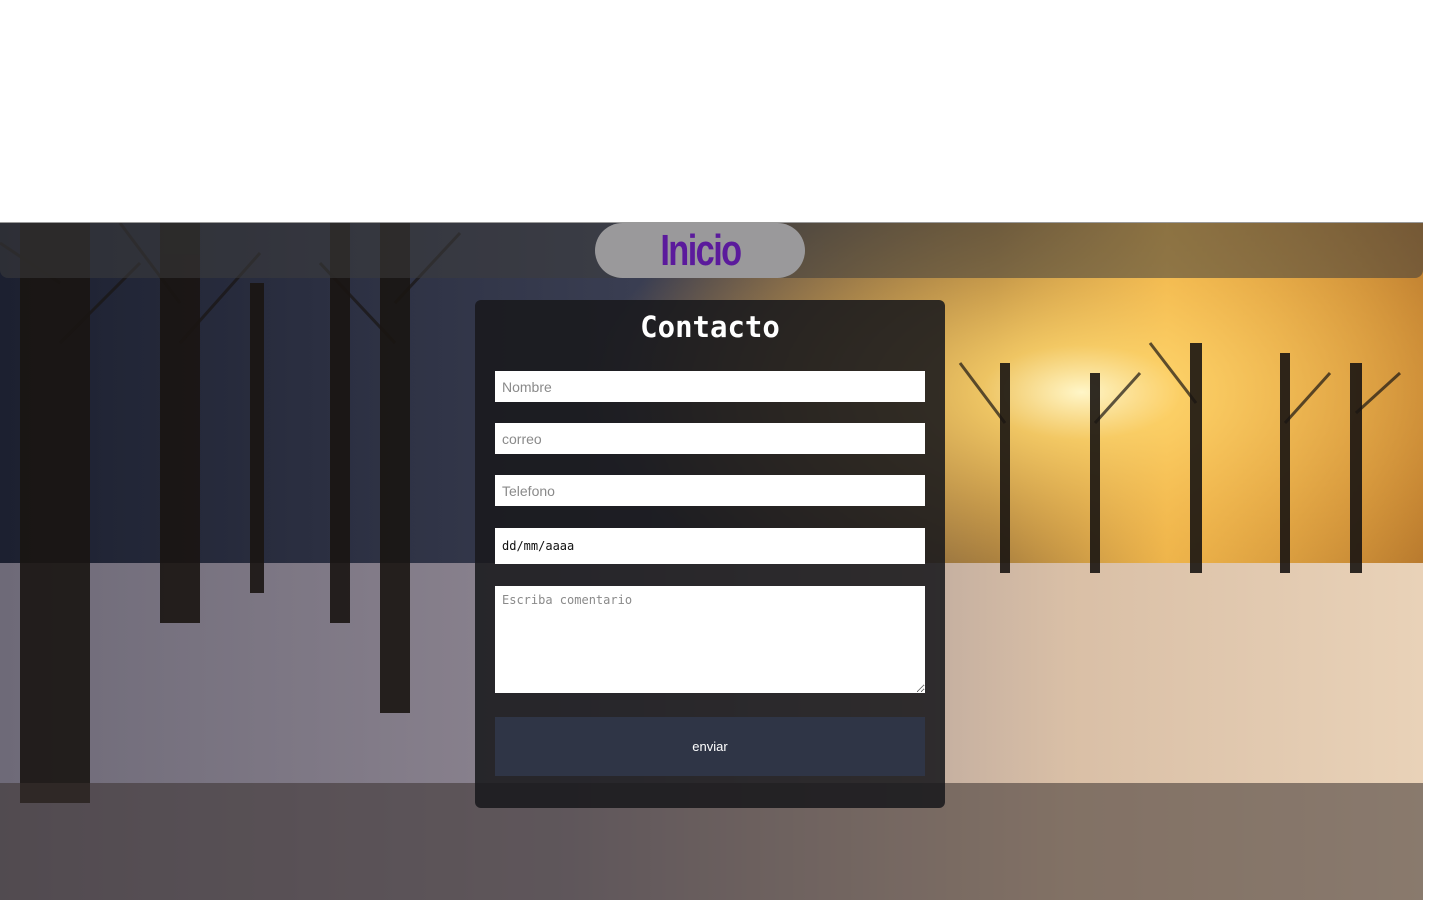  I want to click on email-input, so click(710, 438).